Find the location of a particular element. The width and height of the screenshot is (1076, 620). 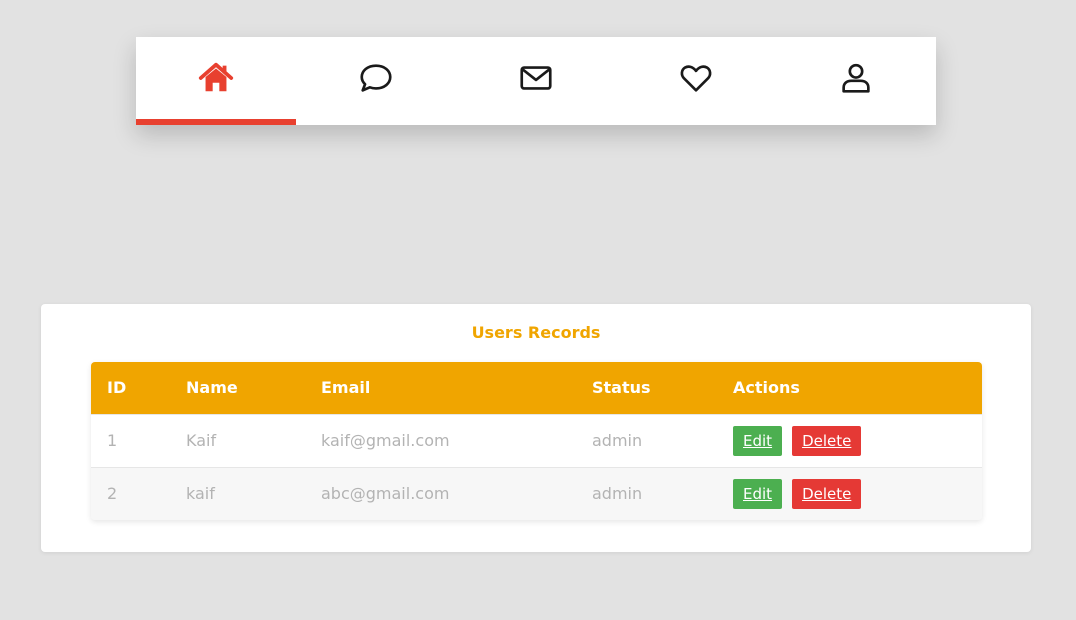

column-header-actions: Actions is located at coordinates (766, 387).